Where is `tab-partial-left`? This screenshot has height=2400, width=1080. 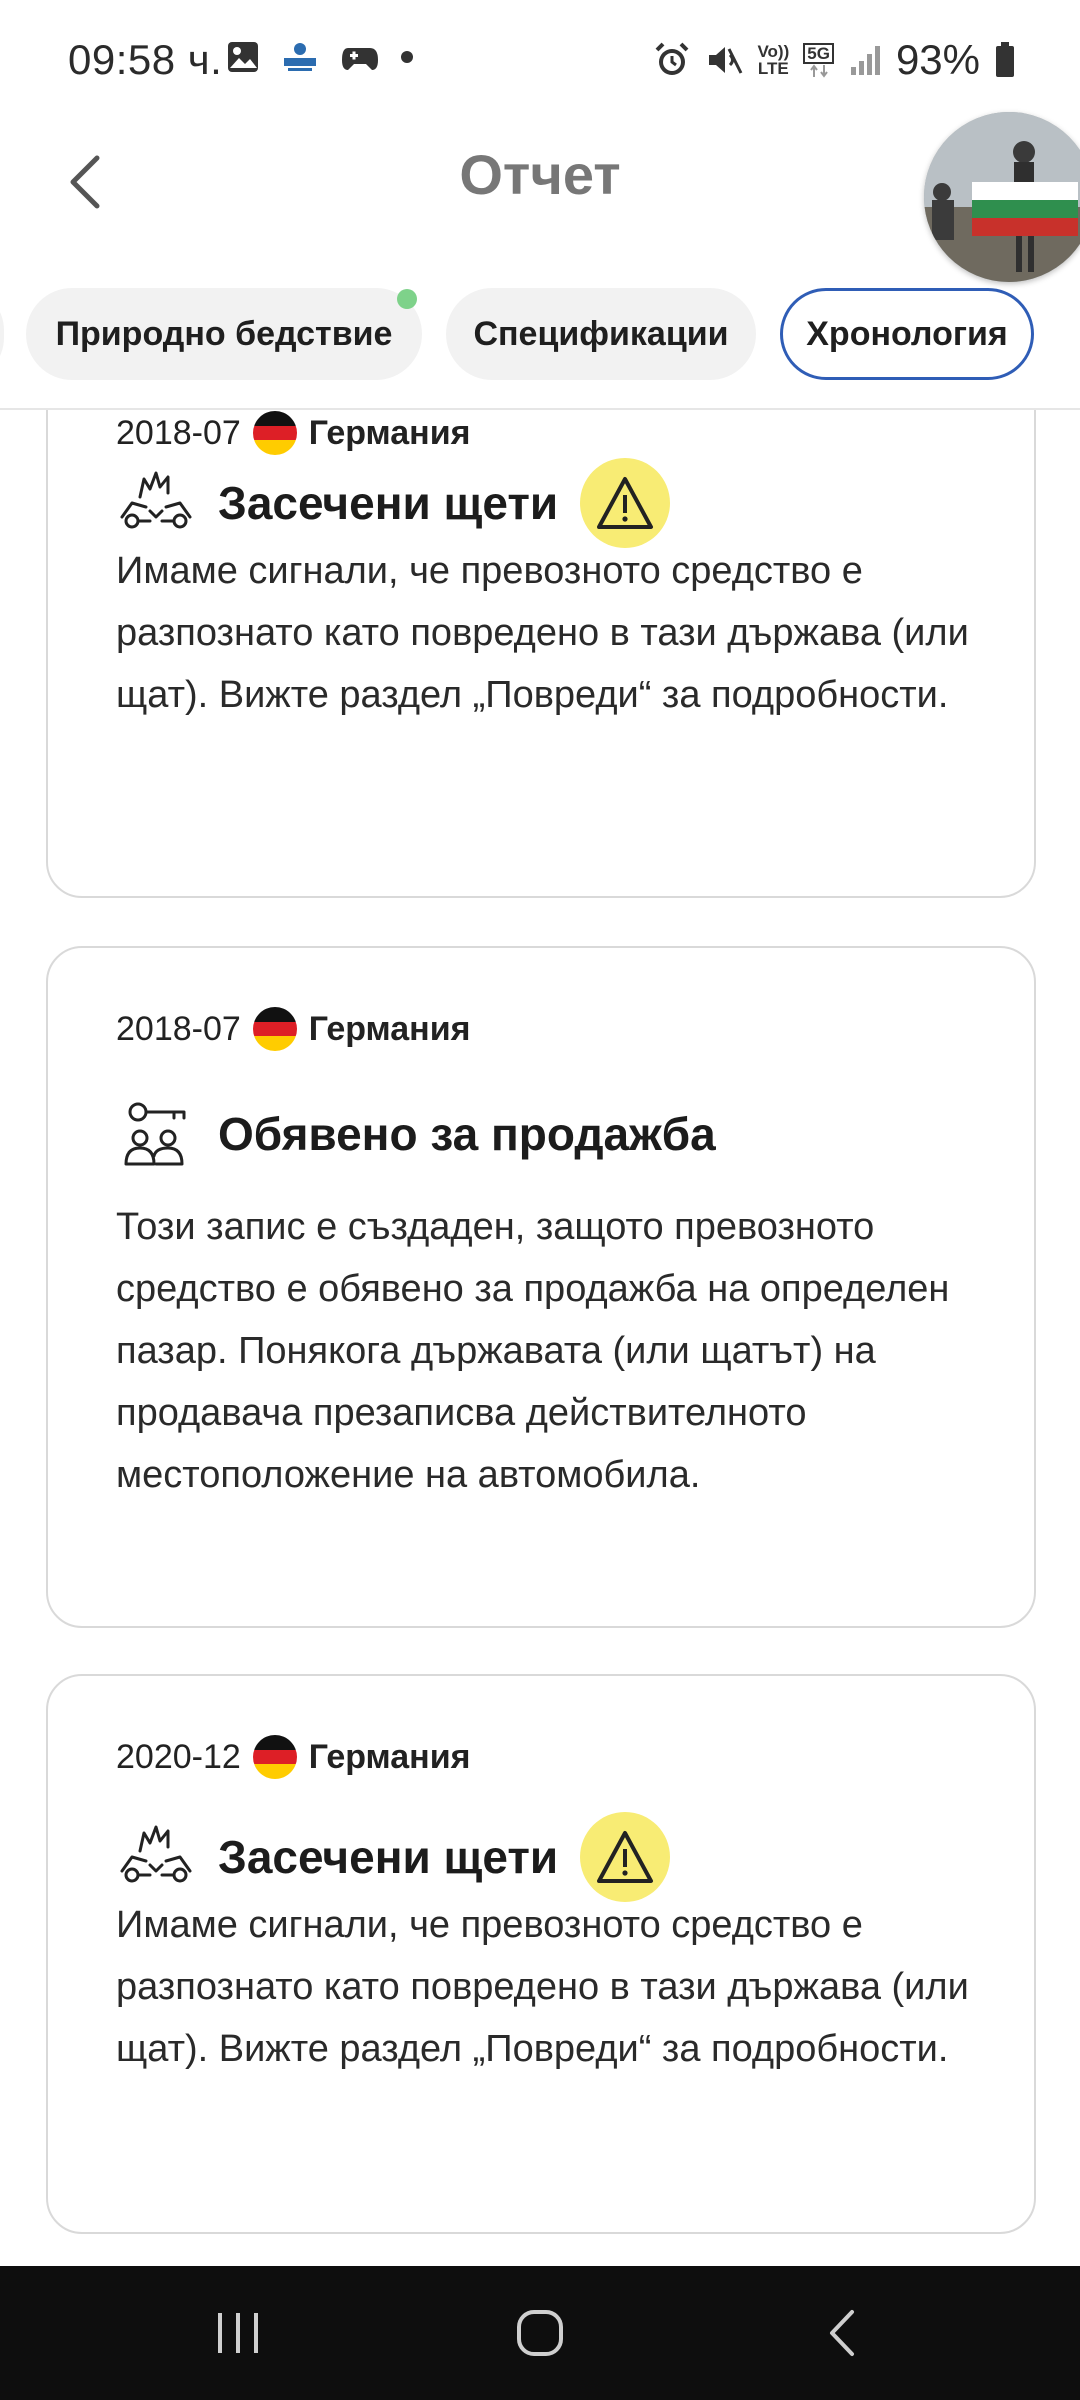
tab-partial-left is located at coordinates (2, 334).